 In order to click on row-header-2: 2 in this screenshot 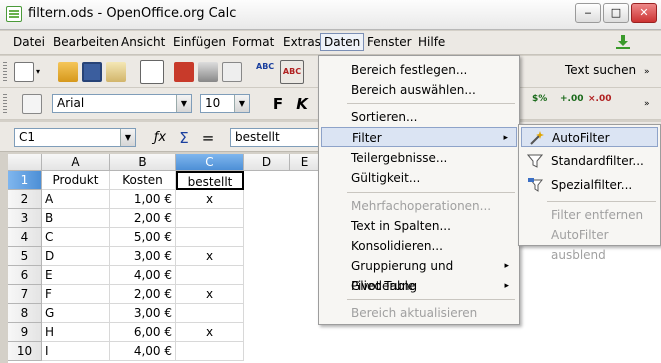, I will do `click(25, 199)`.